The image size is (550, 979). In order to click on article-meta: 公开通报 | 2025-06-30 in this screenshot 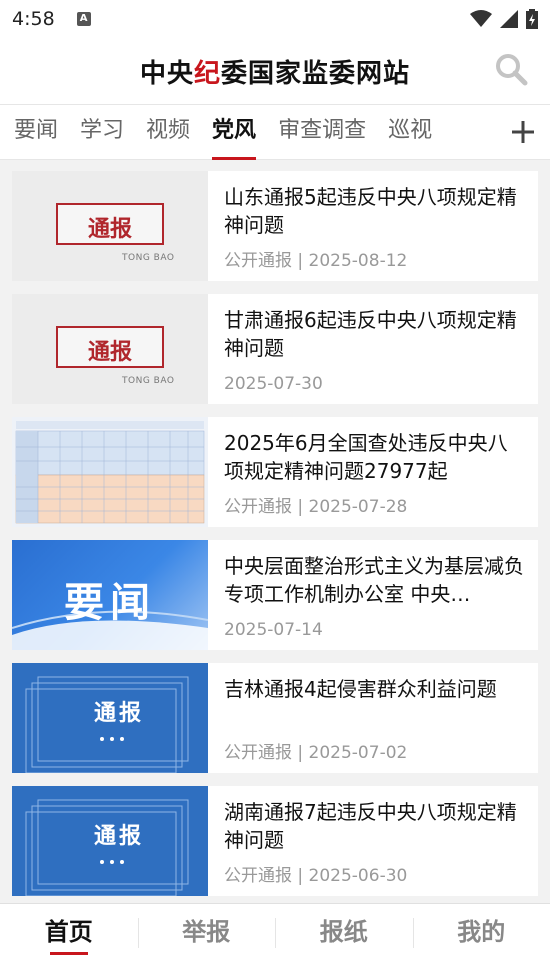, I will do `click(316, 876)`.